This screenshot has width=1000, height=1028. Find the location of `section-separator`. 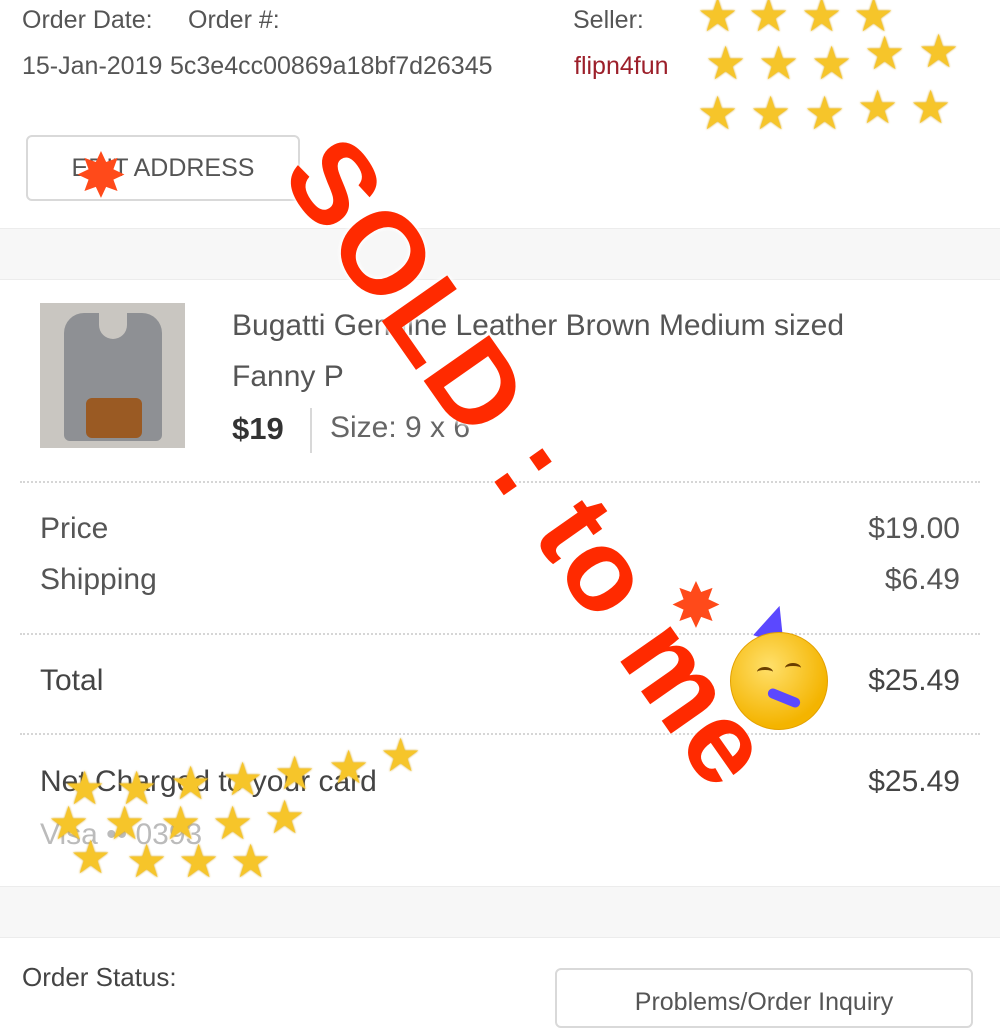

section-separator is located at coordinates (500, 254).